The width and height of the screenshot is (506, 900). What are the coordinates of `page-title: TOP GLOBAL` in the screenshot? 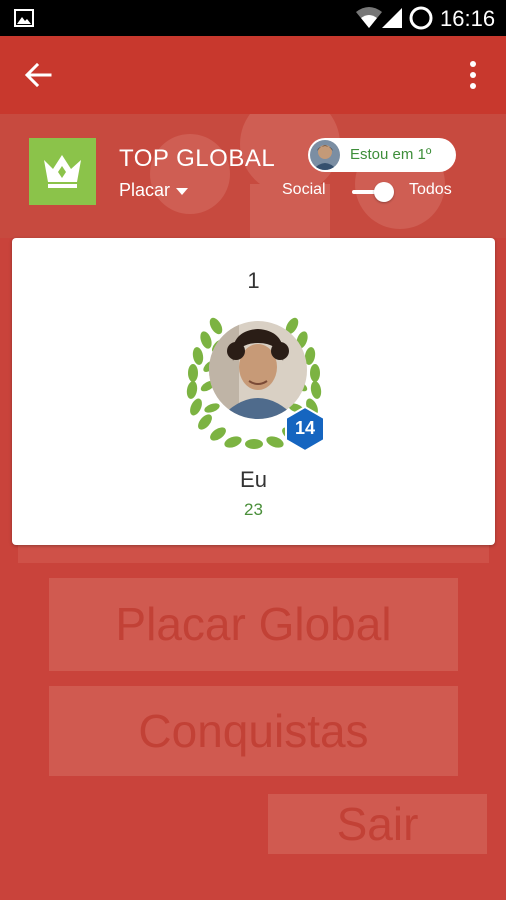 It's located at (197, 158).